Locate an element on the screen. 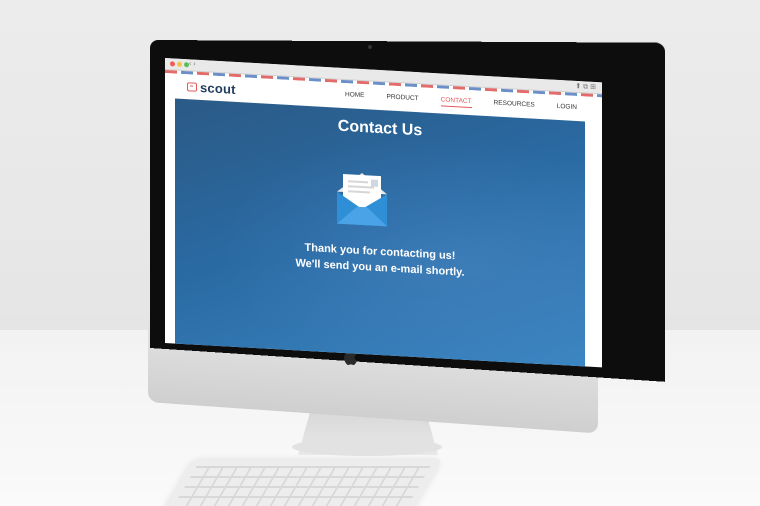 The height and width of the screenshot is (506, 760). imac-stand-base is located at coordinates (367, 447).